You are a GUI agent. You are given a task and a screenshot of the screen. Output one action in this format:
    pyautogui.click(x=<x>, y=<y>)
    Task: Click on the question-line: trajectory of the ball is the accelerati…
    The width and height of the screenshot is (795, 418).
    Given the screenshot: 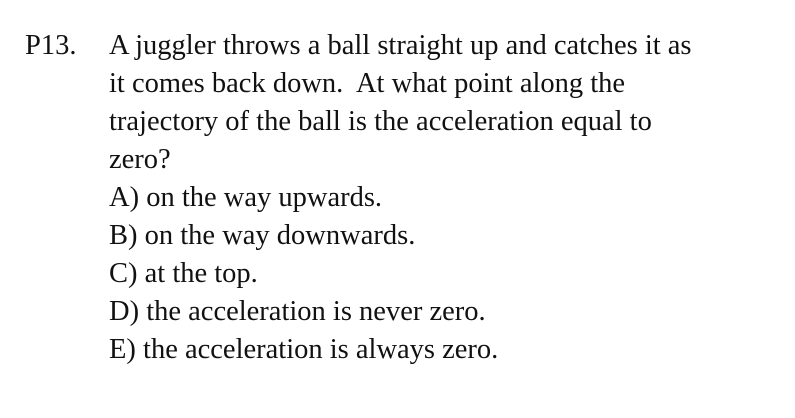 What is the action you would take?
    pyautogui.click(x=380, y=121)
    